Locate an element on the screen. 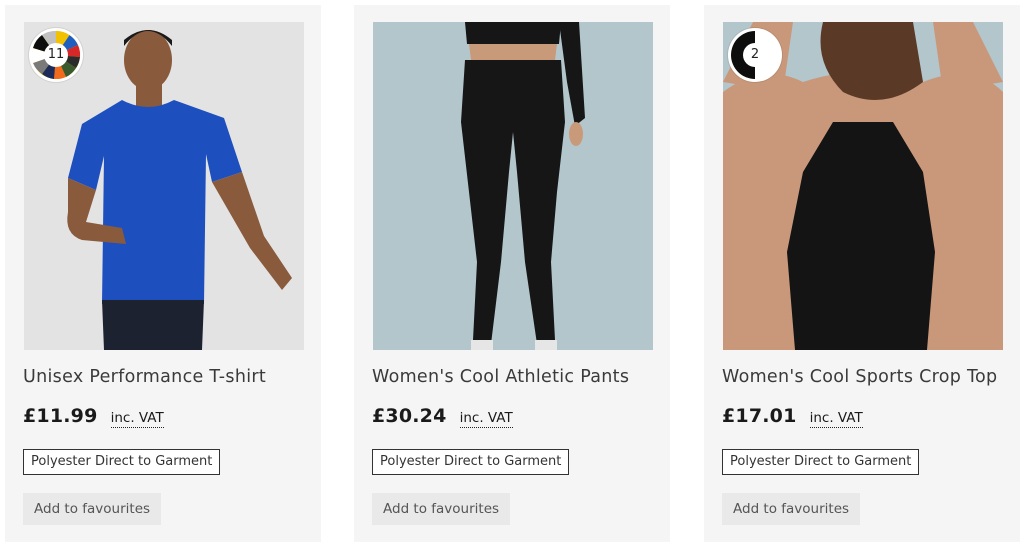  product-price: £30.24 is located at coordinates (409, 416).